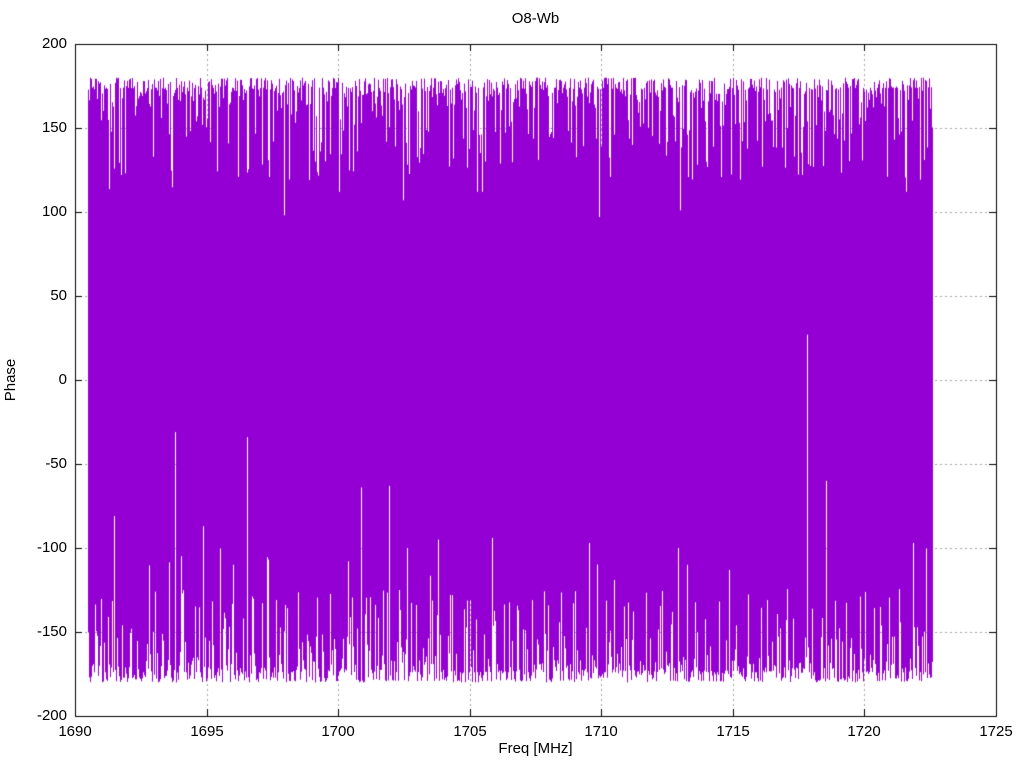  What do you see at coordinates (54, 43) in the screenshot?
I see `y-tick-label: 200` at bounding box center [54, 43].